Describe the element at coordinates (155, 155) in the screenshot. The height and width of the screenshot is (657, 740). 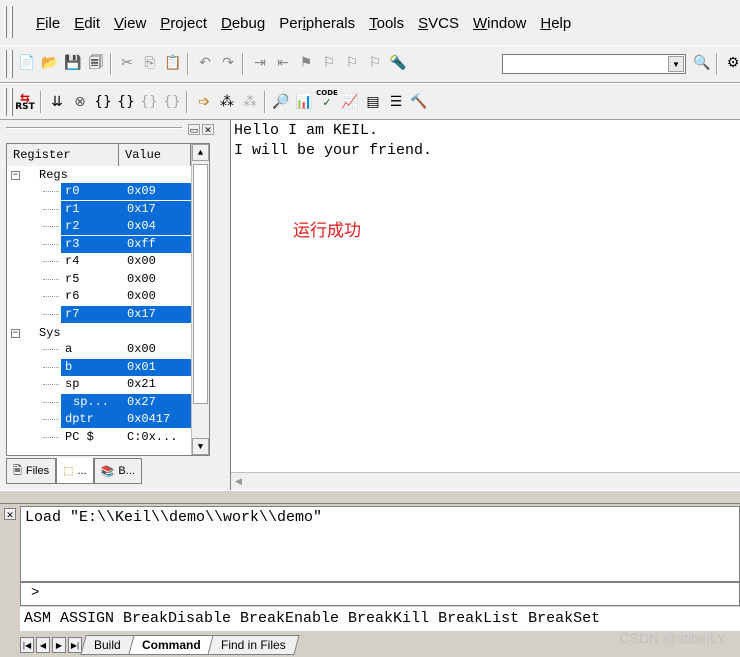
I see `column-value: Value` at that location.